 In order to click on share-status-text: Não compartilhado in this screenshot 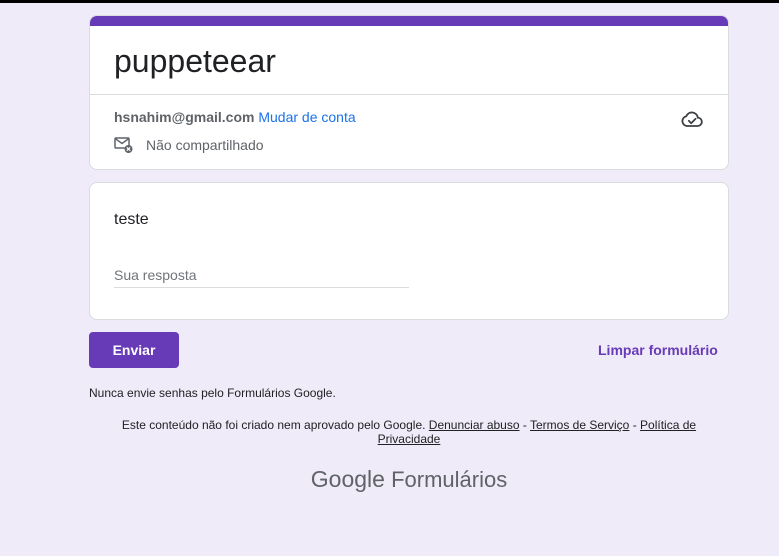, I will do `click(205, 145)`.